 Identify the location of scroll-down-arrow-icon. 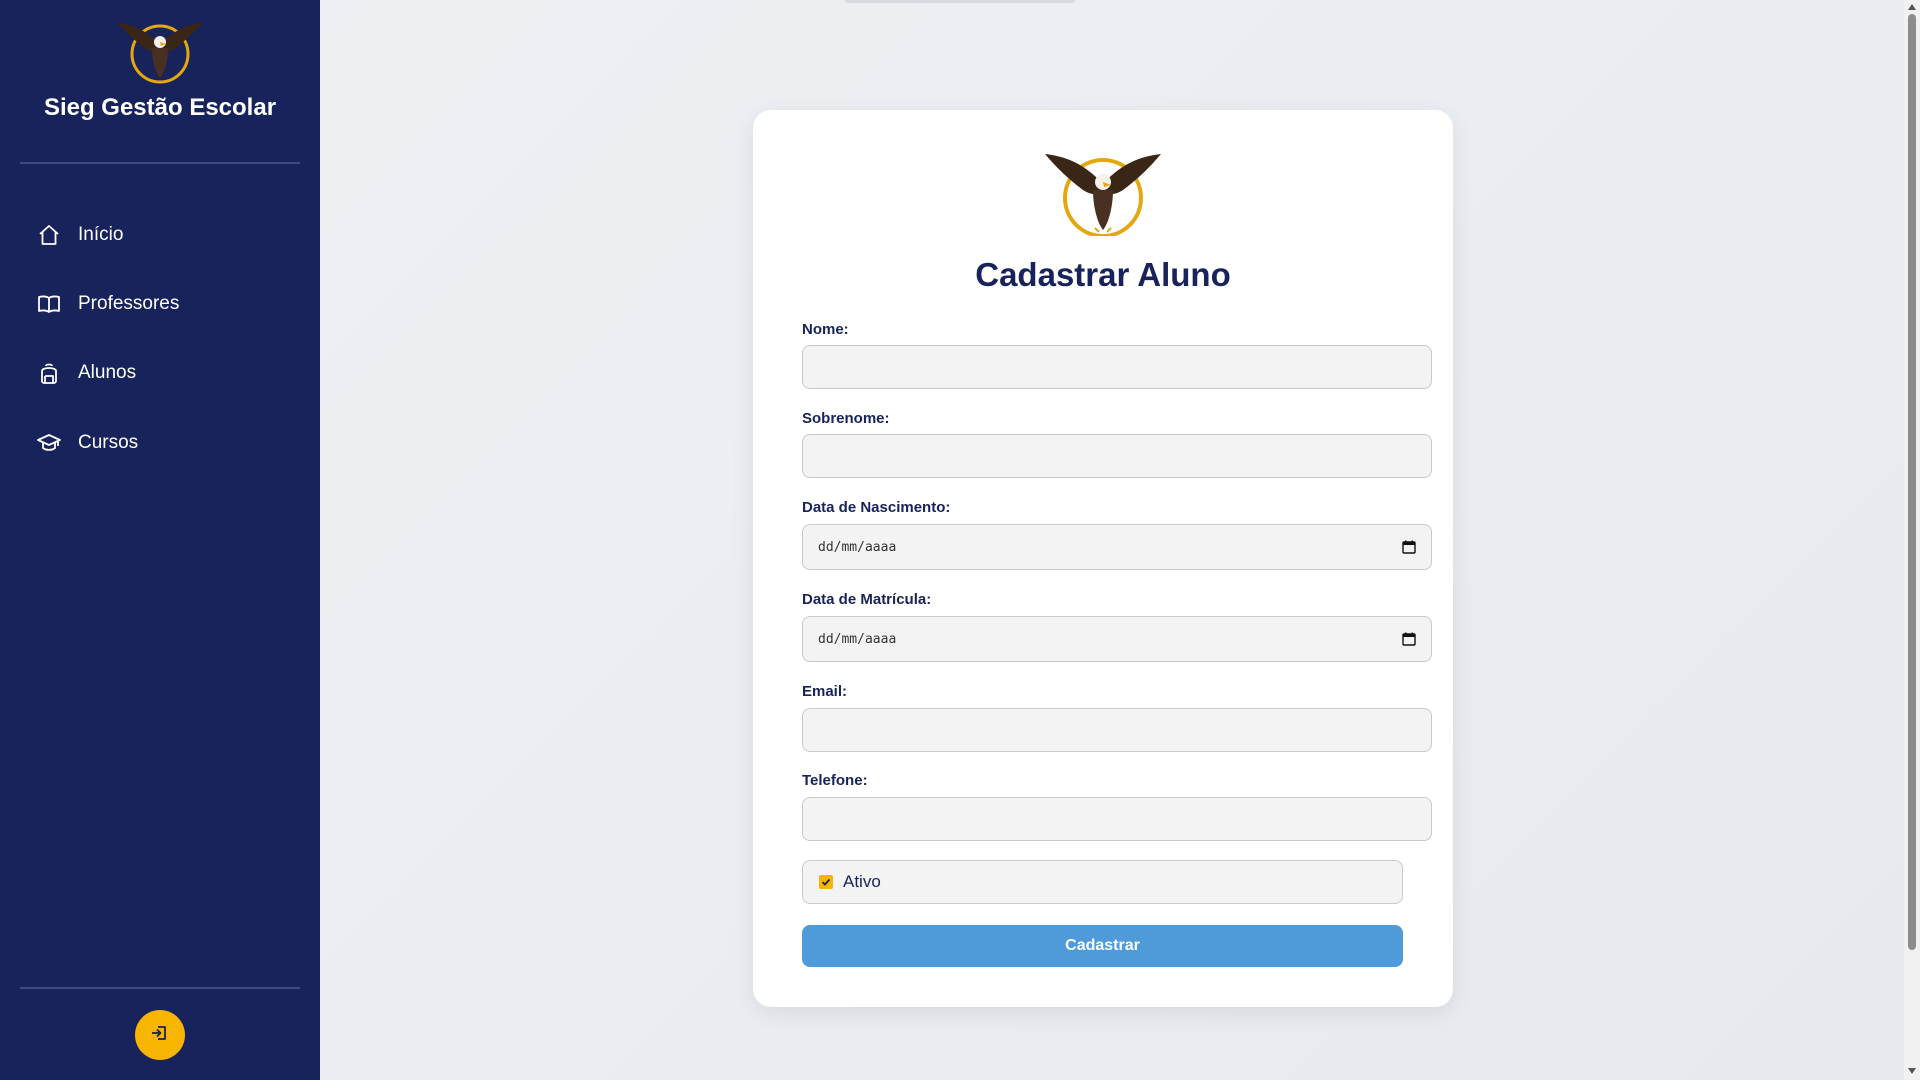
(1912, 1071).